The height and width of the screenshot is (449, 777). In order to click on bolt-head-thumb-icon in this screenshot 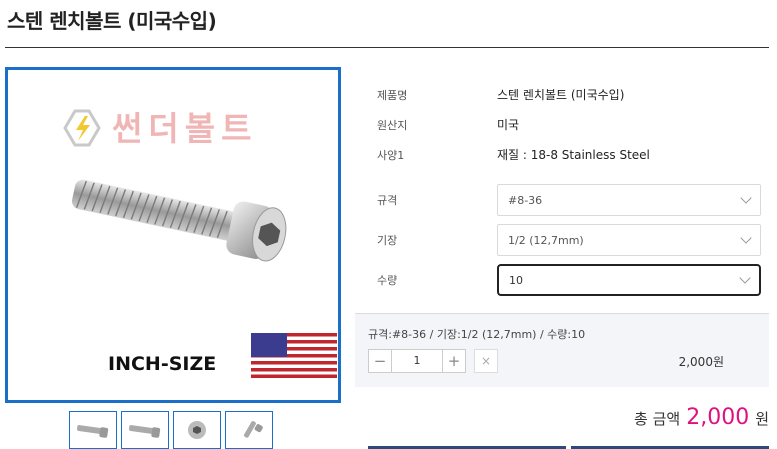, I will do `click(197, 430)`.